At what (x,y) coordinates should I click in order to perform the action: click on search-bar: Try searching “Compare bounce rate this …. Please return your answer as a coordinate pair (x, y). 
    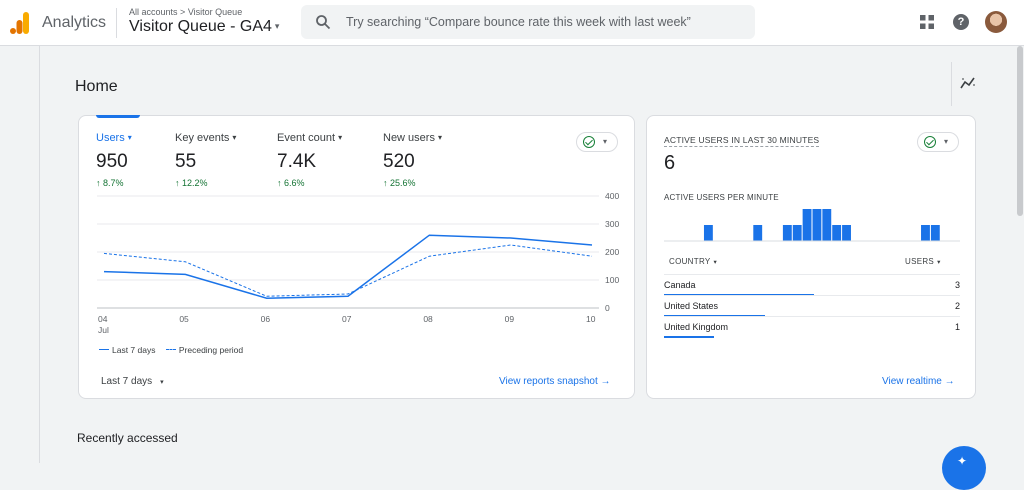
    Looking at the image, I should click on (528, 22).